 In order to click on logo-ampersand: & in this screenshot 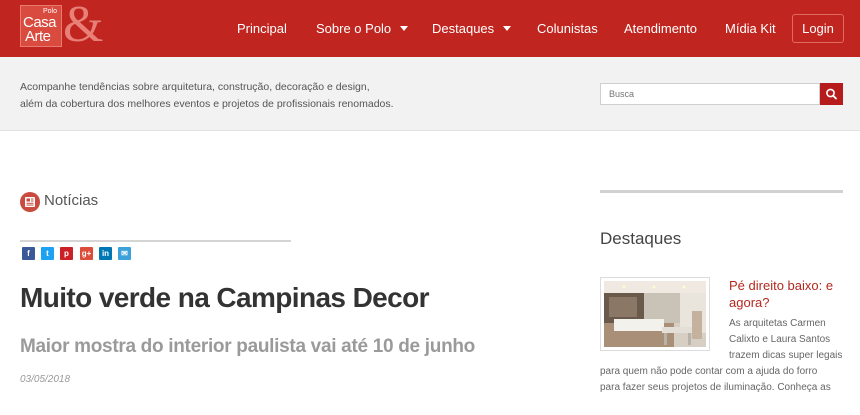, I will do `click(83, 26)`.